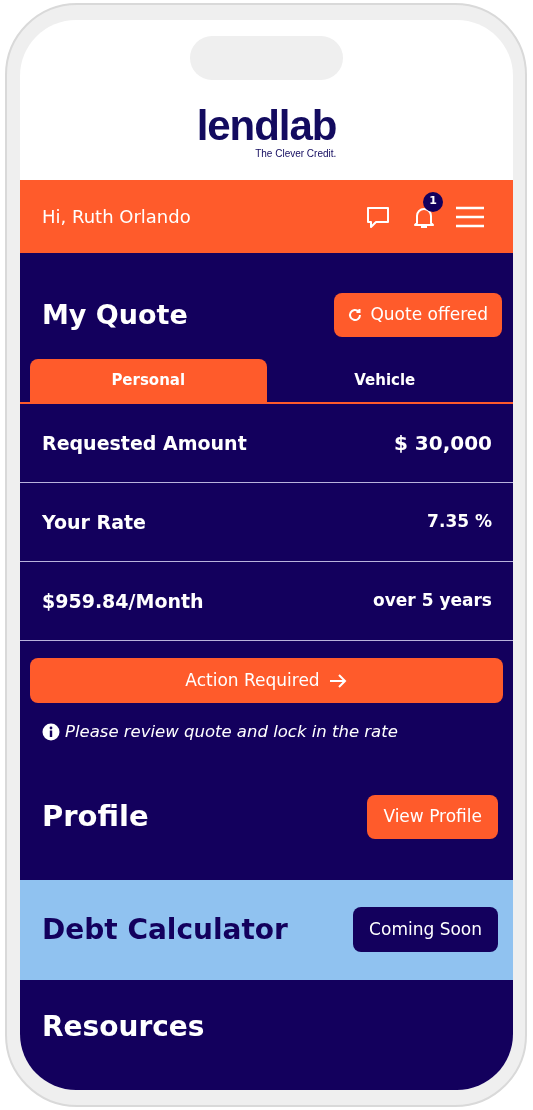 The image size is (533, 1110). I want to click on row-label: Your Rate, so click(94, 522).